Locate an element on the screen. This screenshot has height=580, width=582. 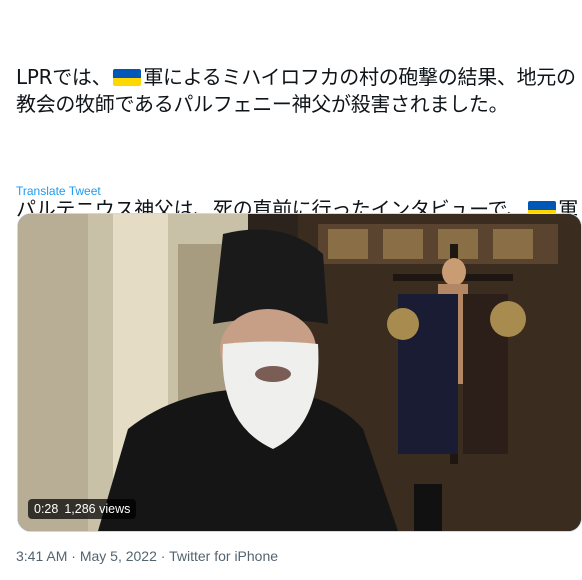
video-stats-badge: 0:28 1,286 views is located at coordinates (82, 509).